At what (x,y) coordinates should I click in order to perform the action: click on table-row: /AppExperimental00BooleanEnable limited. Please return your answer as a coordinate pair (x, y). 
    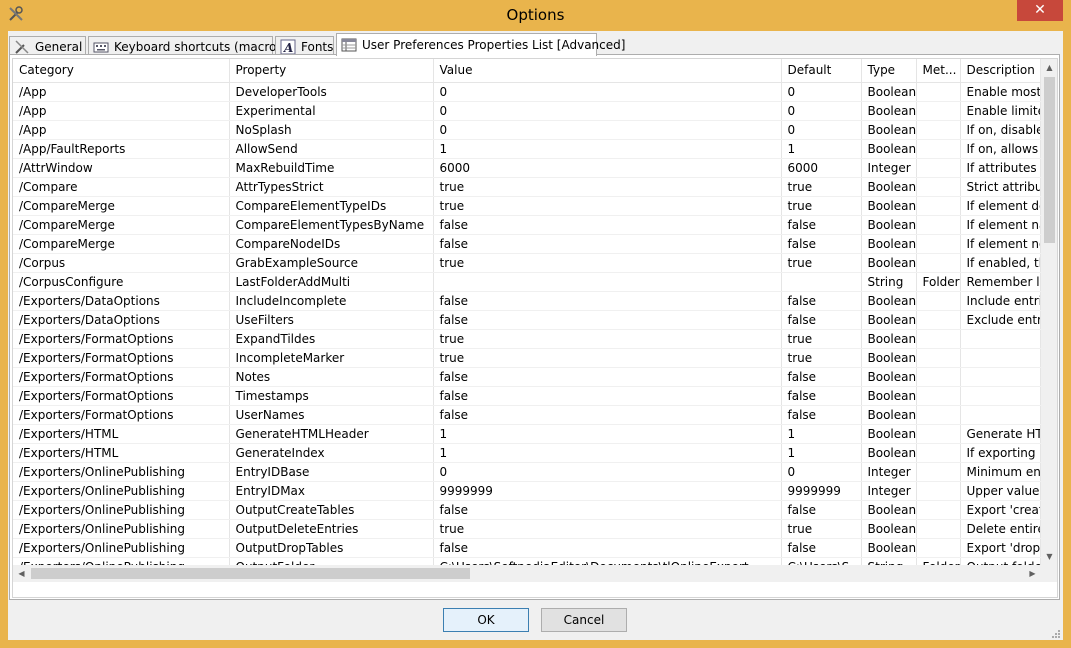
    Looking at the image, I should click on (527, 111).